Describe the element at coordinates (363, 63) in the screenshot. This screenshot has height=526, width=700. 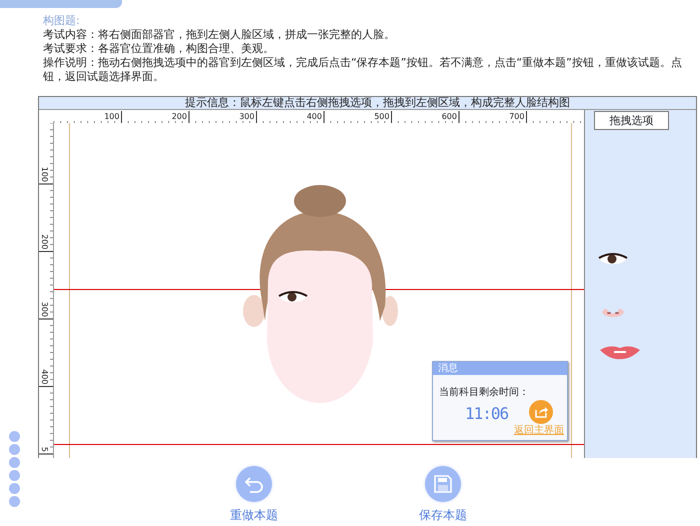
I see `instruction-text: 操作说明：拖动右侧拖拽选项中的器官到左侧区域，完成后点击“保存本题”按钮。若不满意，点击“重做本题”按钮，重做该试题。点` at that location.